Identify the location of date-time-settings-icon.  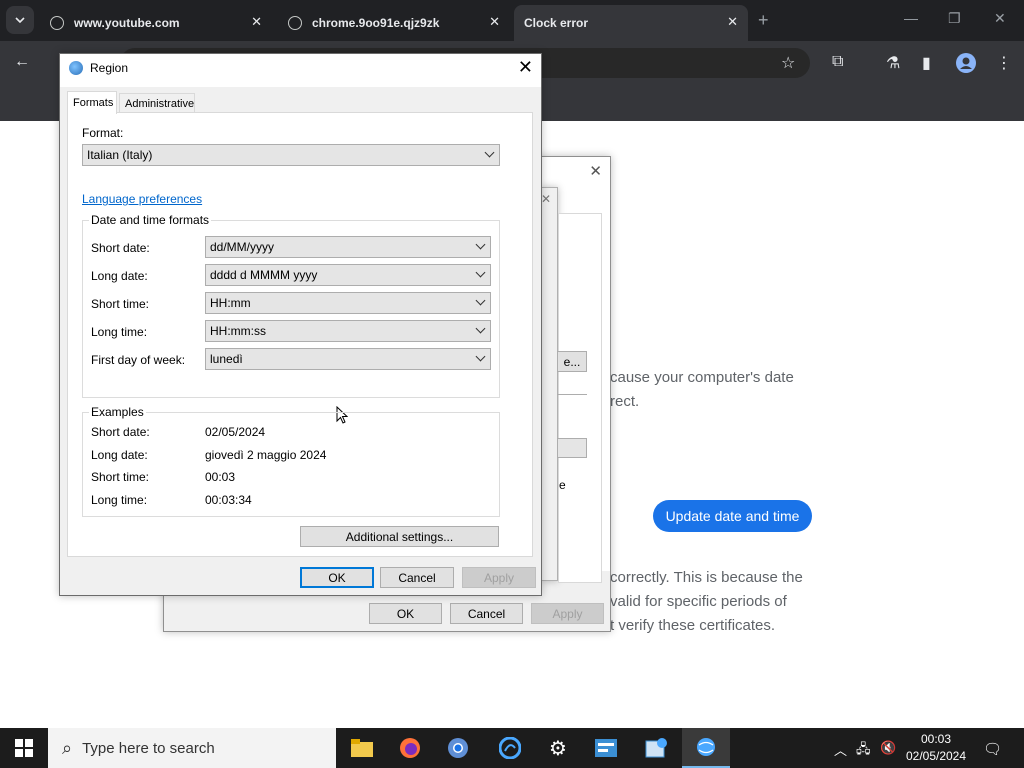
(656, 748).